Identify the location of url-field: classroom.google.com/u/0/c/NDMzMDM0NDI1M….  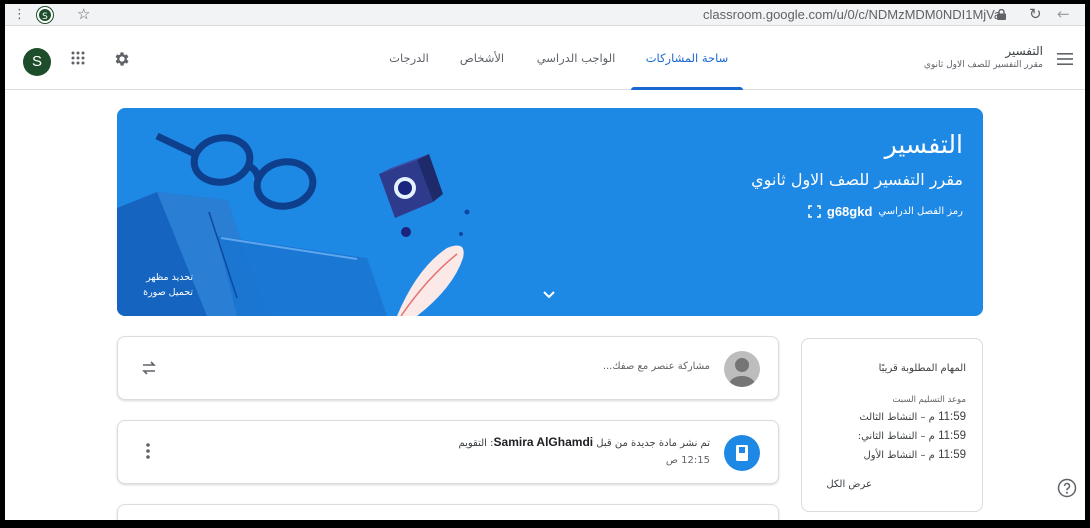
(852, 14).